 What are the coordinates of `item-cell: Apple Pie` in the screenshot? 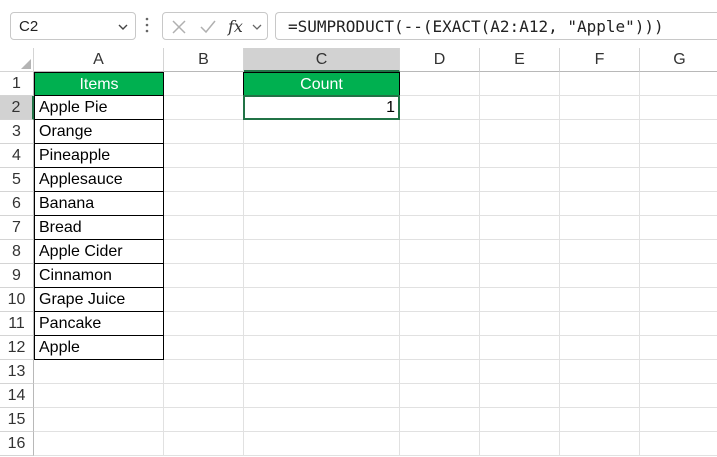 It's located at (99, 107).